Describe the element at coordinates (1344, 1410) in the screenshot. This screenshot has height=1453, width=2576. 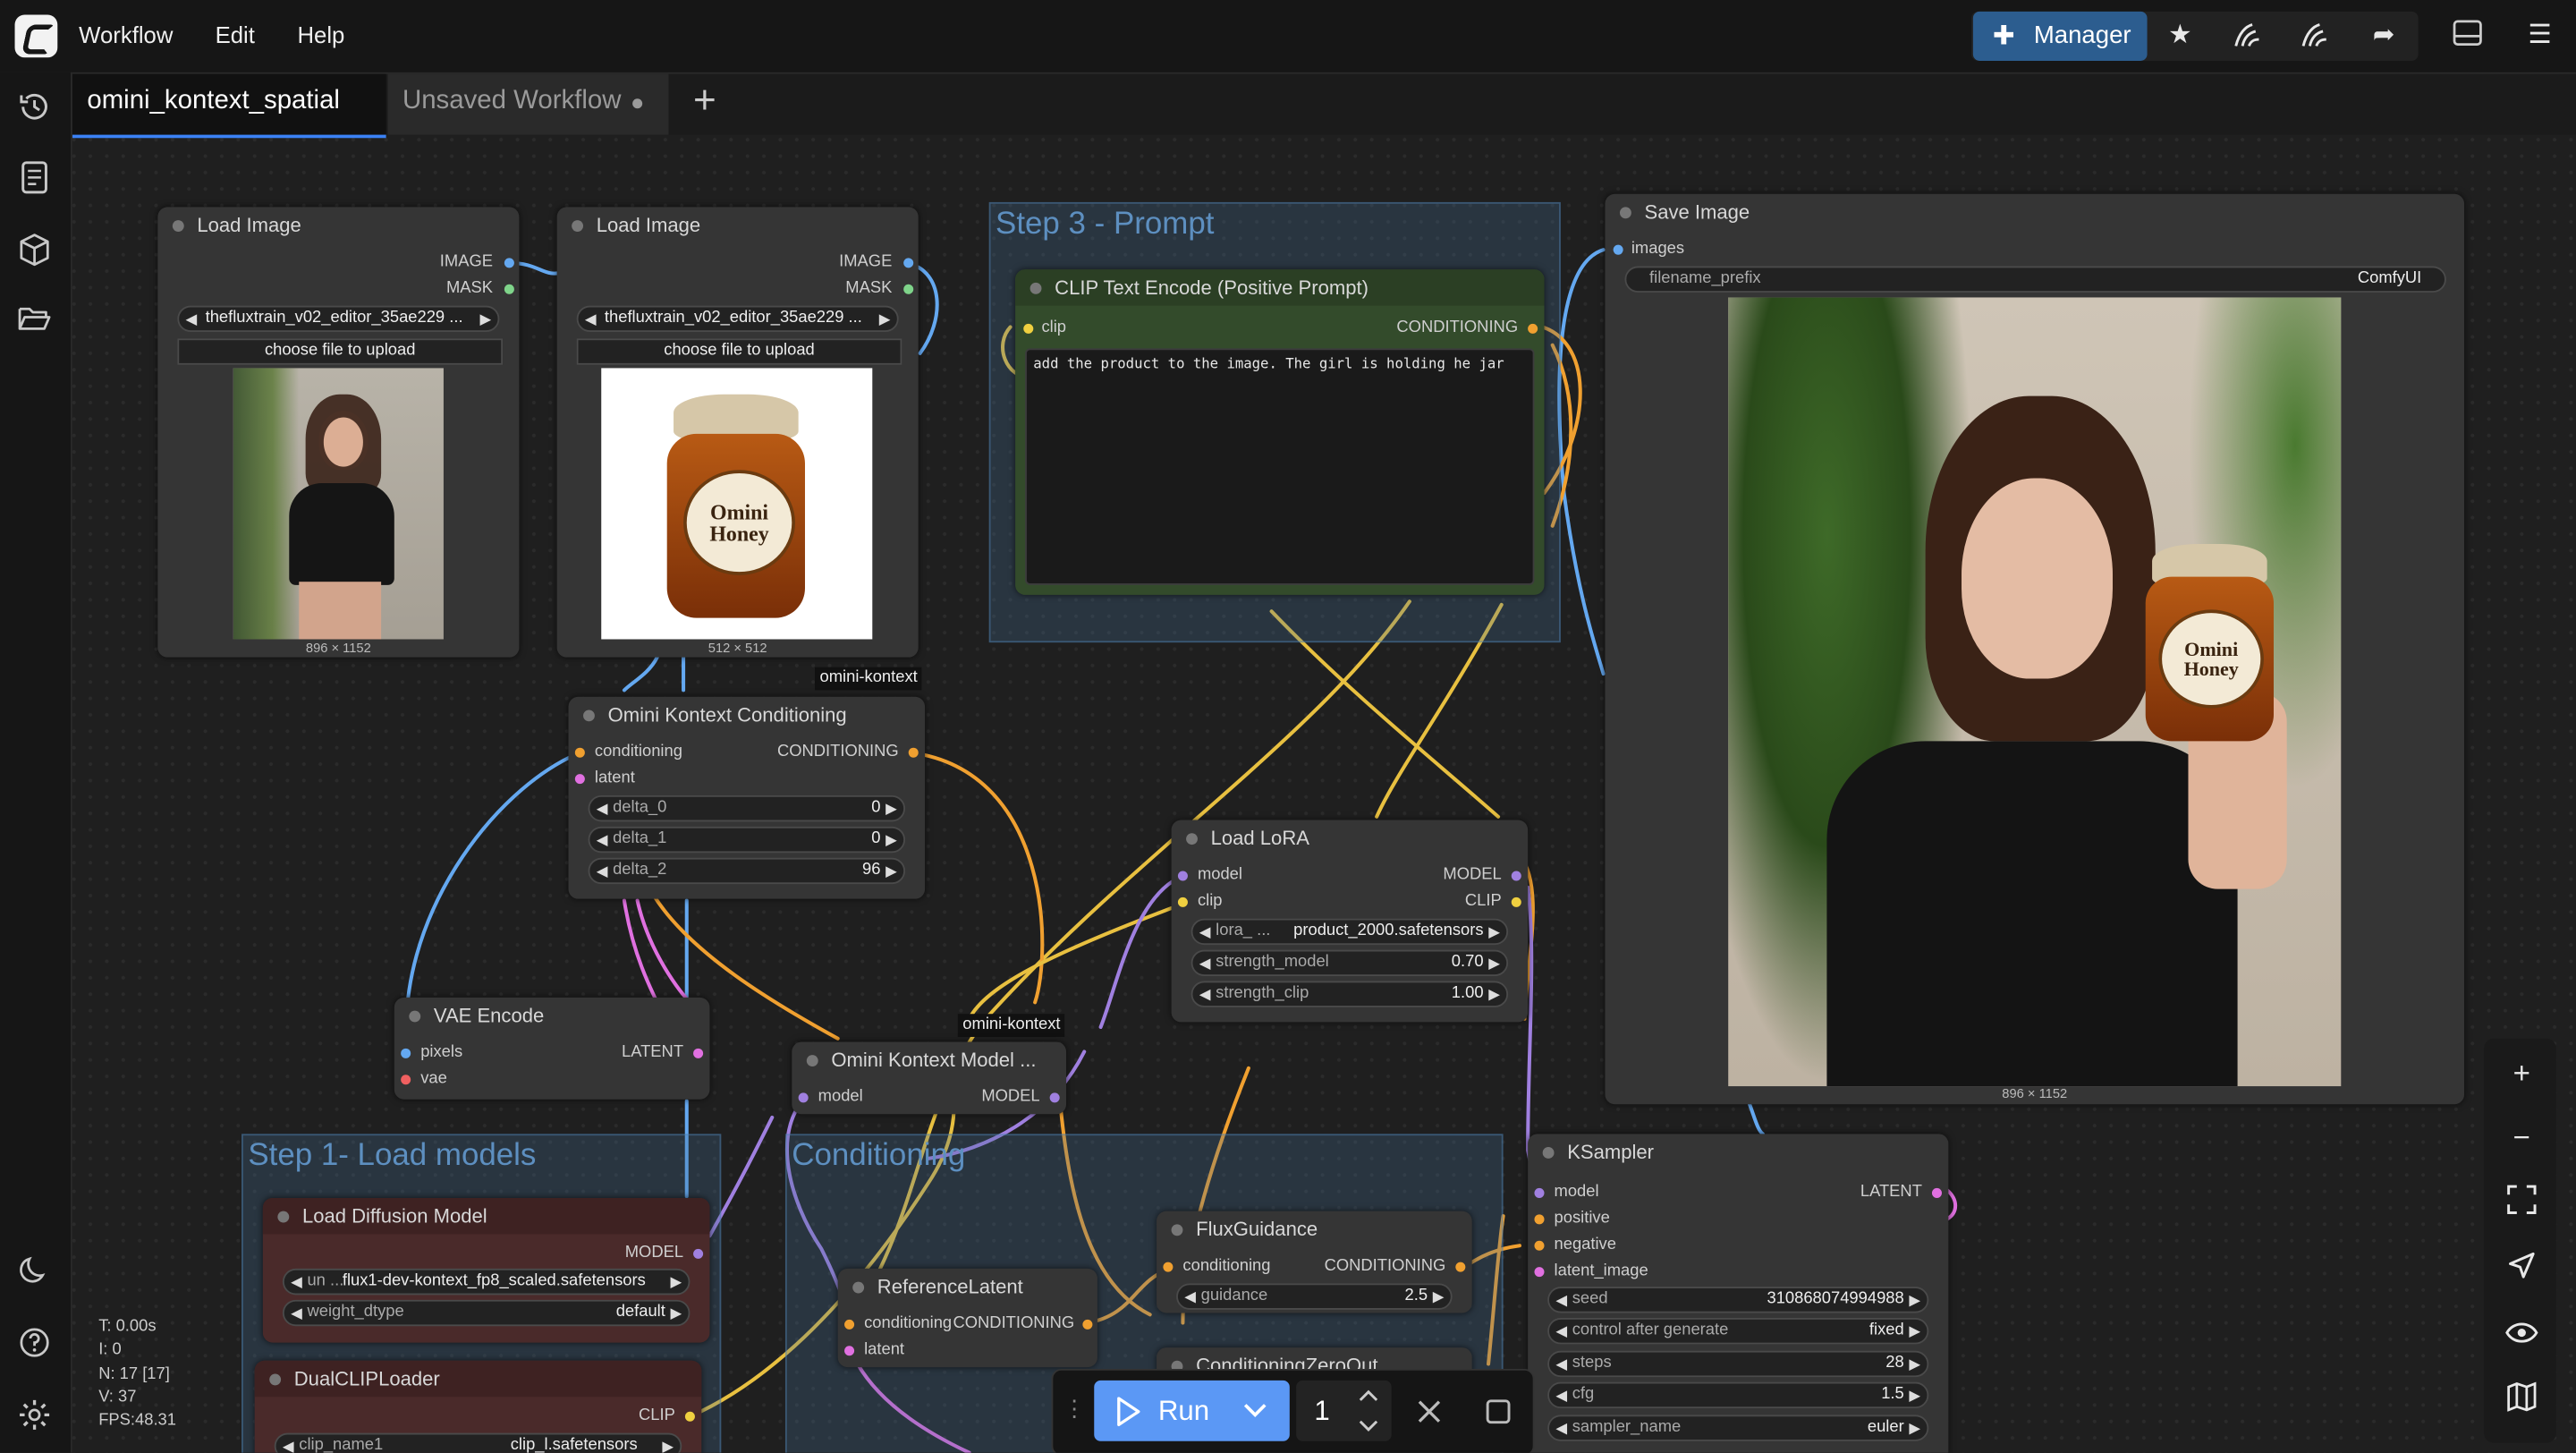
I see `queue-count-stepper: 1` at that location.